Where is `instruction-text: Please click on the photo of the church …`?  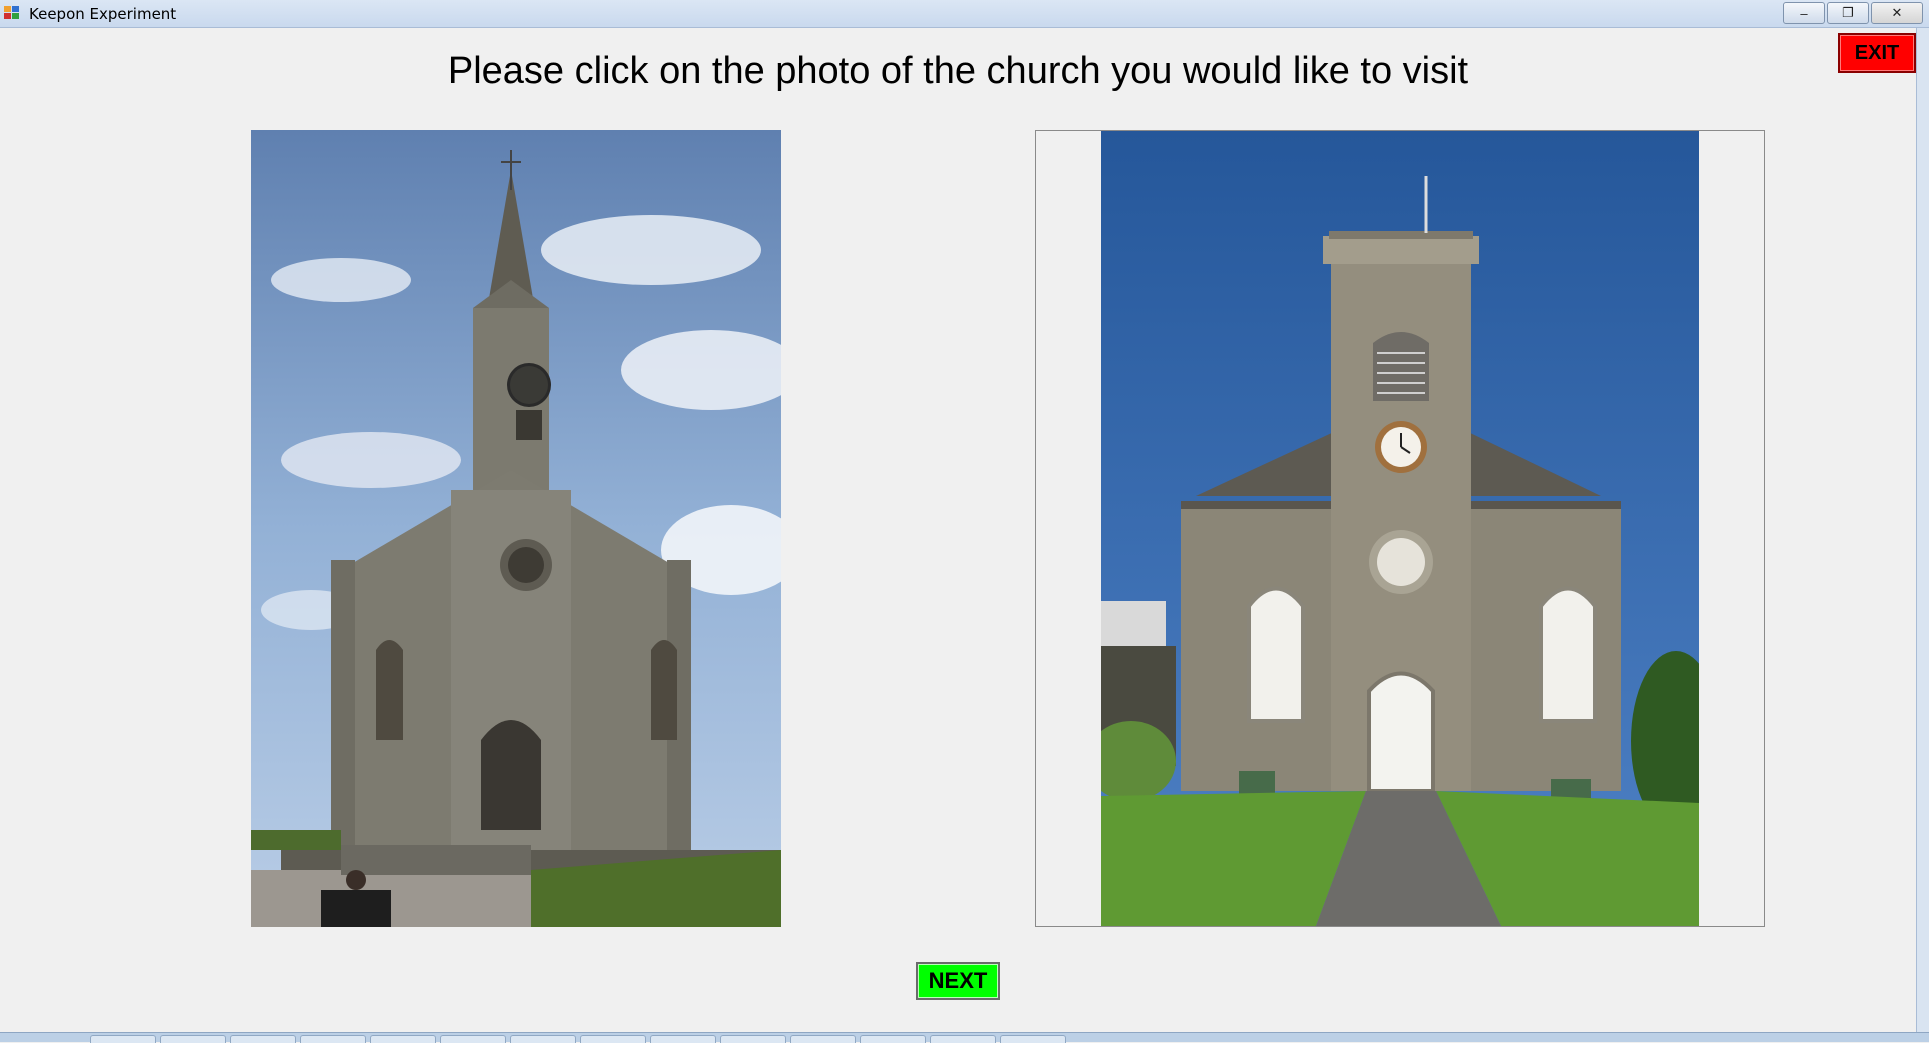
instruction-text: Please click on the photo of the church … is located at coordinates (958, 71).